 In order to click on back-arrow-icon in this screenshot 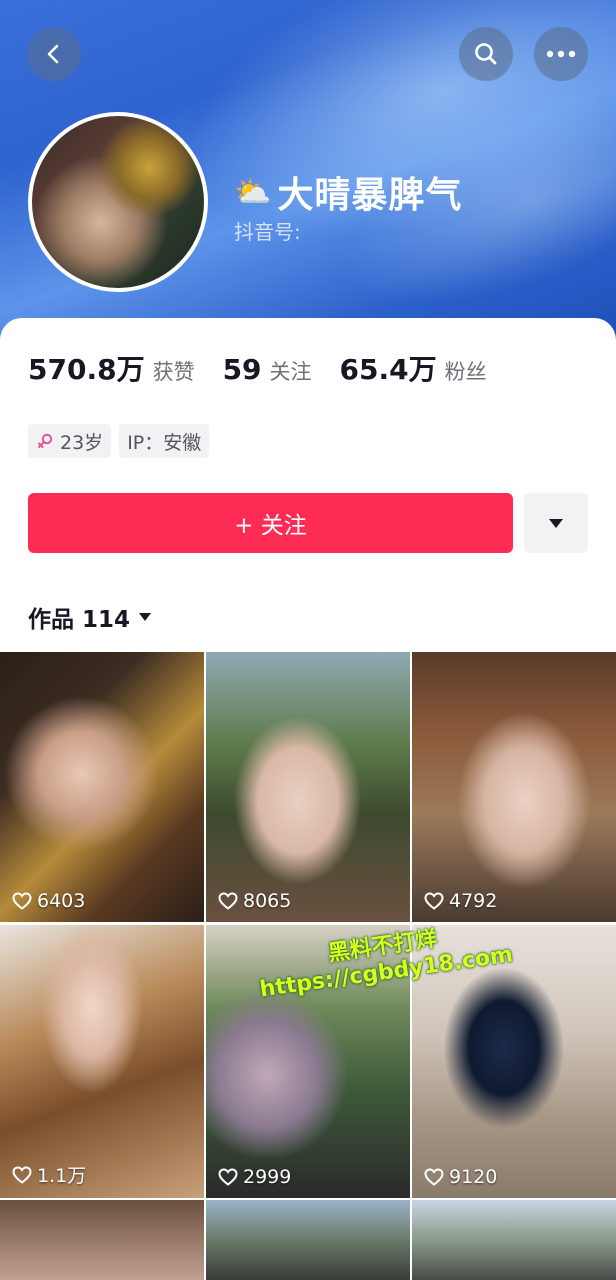, I will do `click(53, 54)`.